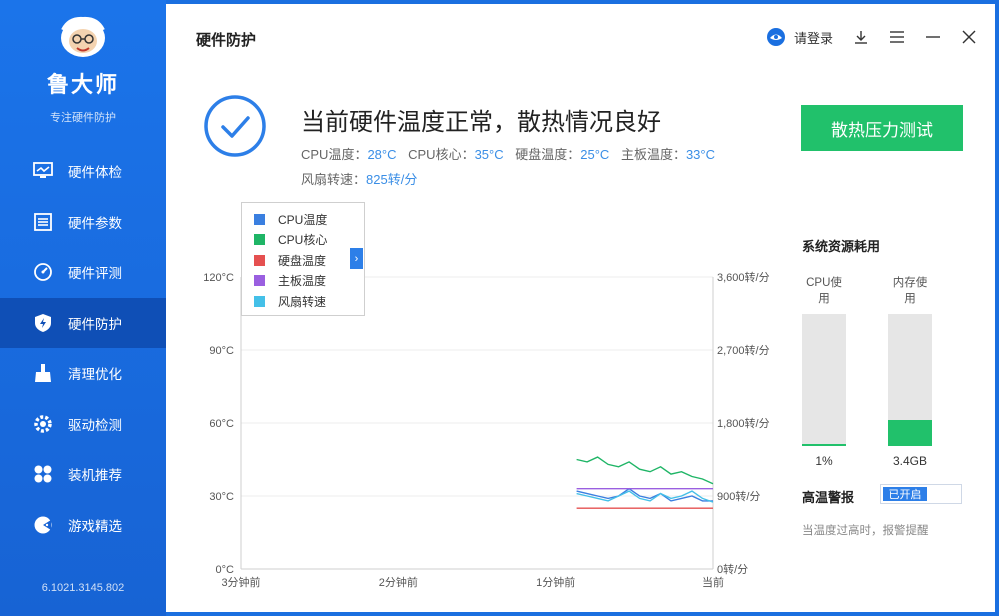  Describe the element at coordinates (95, 375) in the screenshot. I see `sidebar-item-label: 清理优化` at that location.